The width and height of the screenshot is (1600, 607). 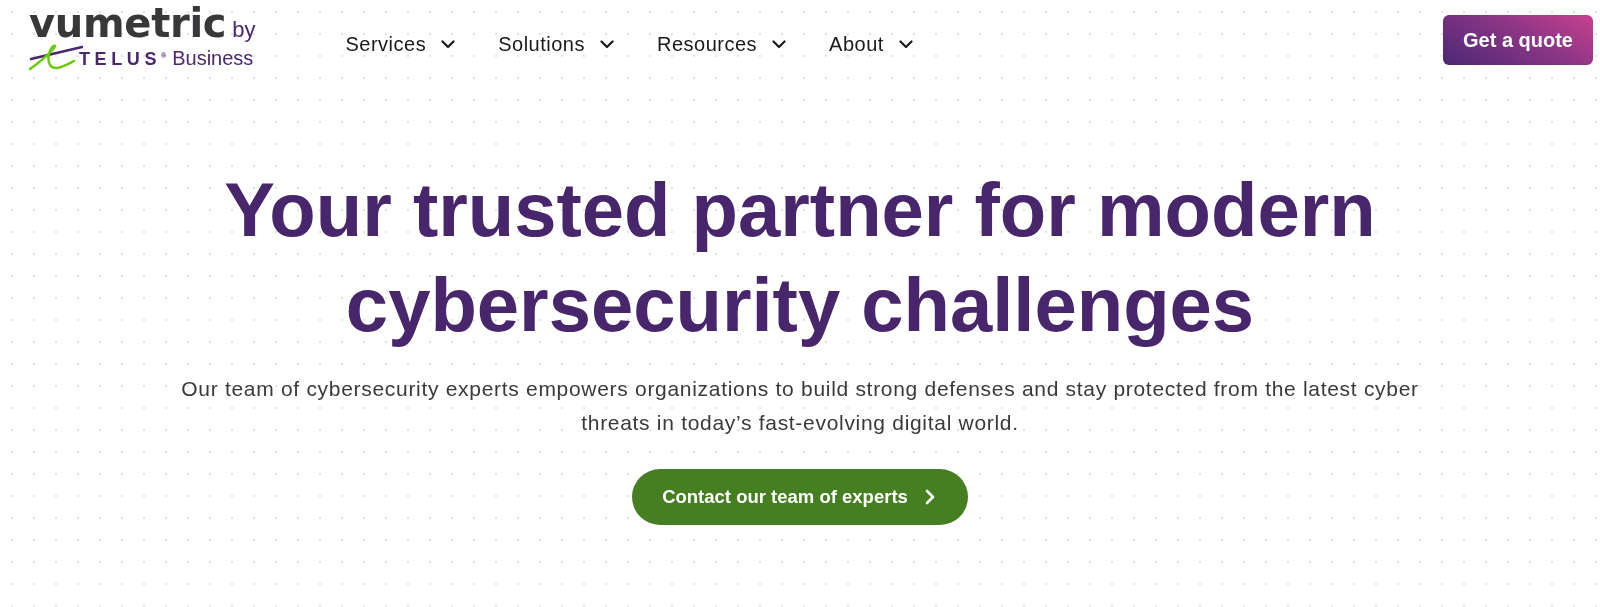 What do you see at coordinates (800, 406) in the screenshot?
I see `hero-description: Our team of cybersecurity experts empowers organizations to build strong defenses and stay protected from the latest cyber threats in today’s fast-evolving digital world.` at bounding box center [800, 406].